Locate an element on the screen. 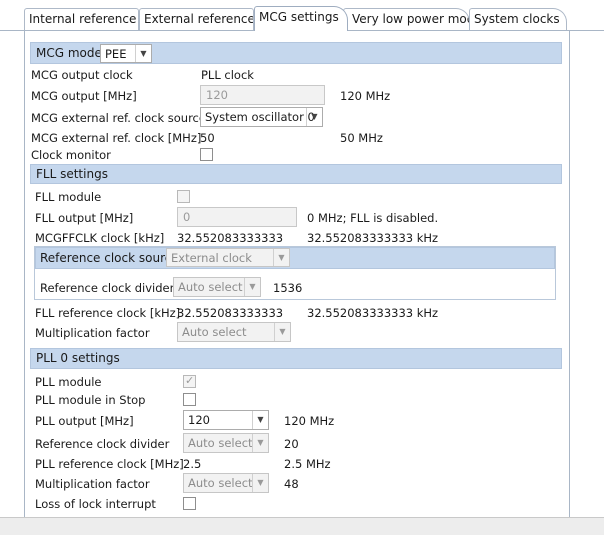  fll-output-label: FLL output [MHz] is located at coordinates (84, 218).